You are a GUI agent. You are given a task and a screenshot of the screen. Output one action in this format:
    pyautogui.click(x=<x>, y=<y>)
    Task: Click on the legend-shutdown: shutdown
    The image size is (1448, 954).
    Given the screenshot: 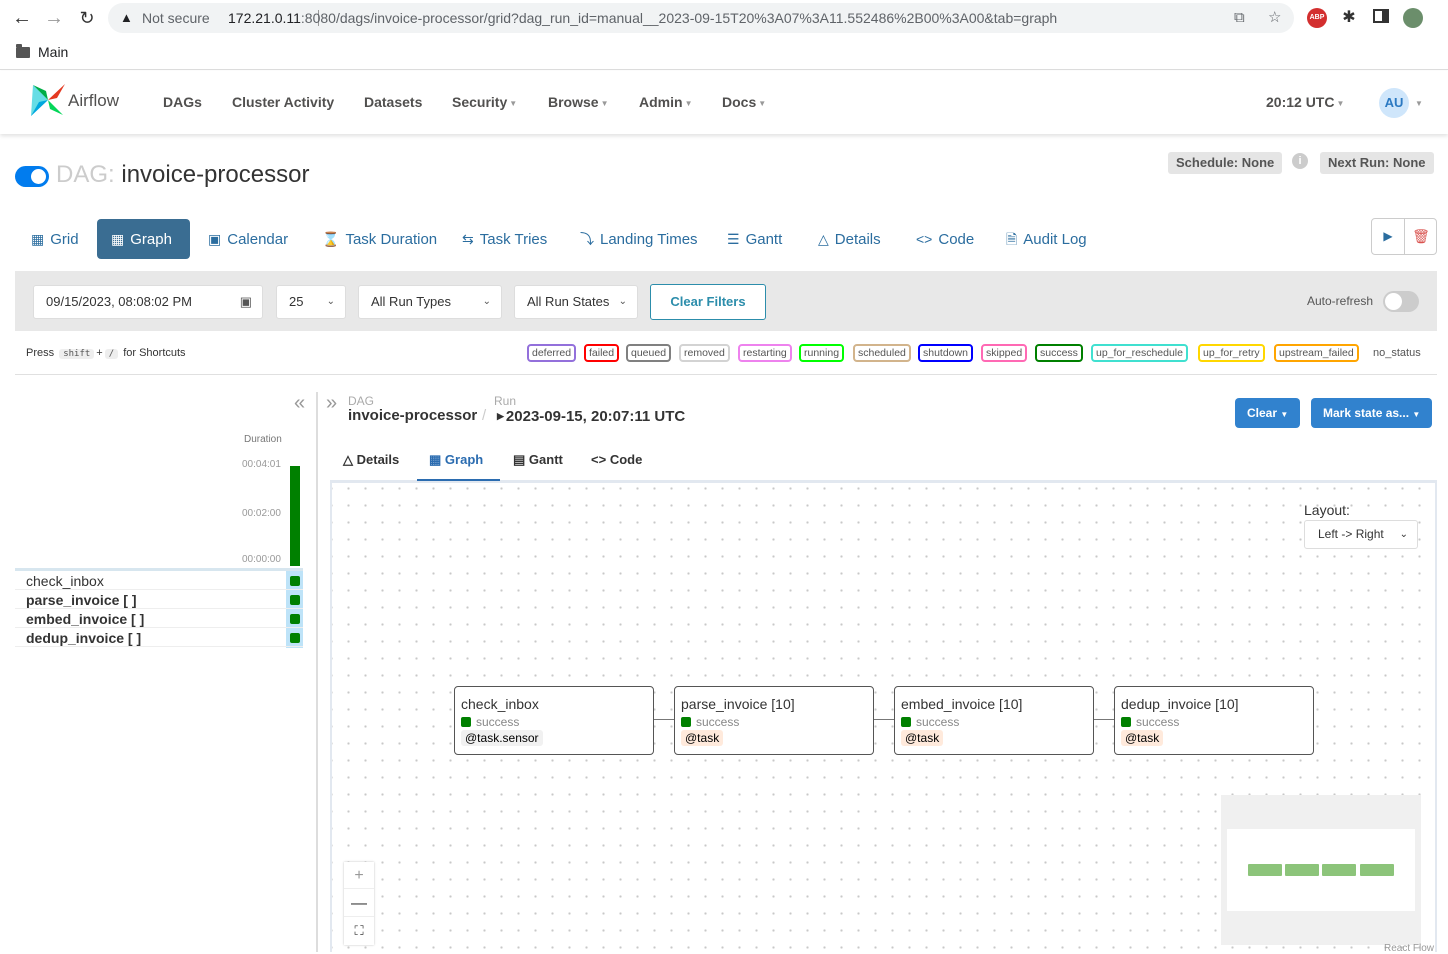 What is the action you would take?
    pyautogui.click(x=945, y=353)
    